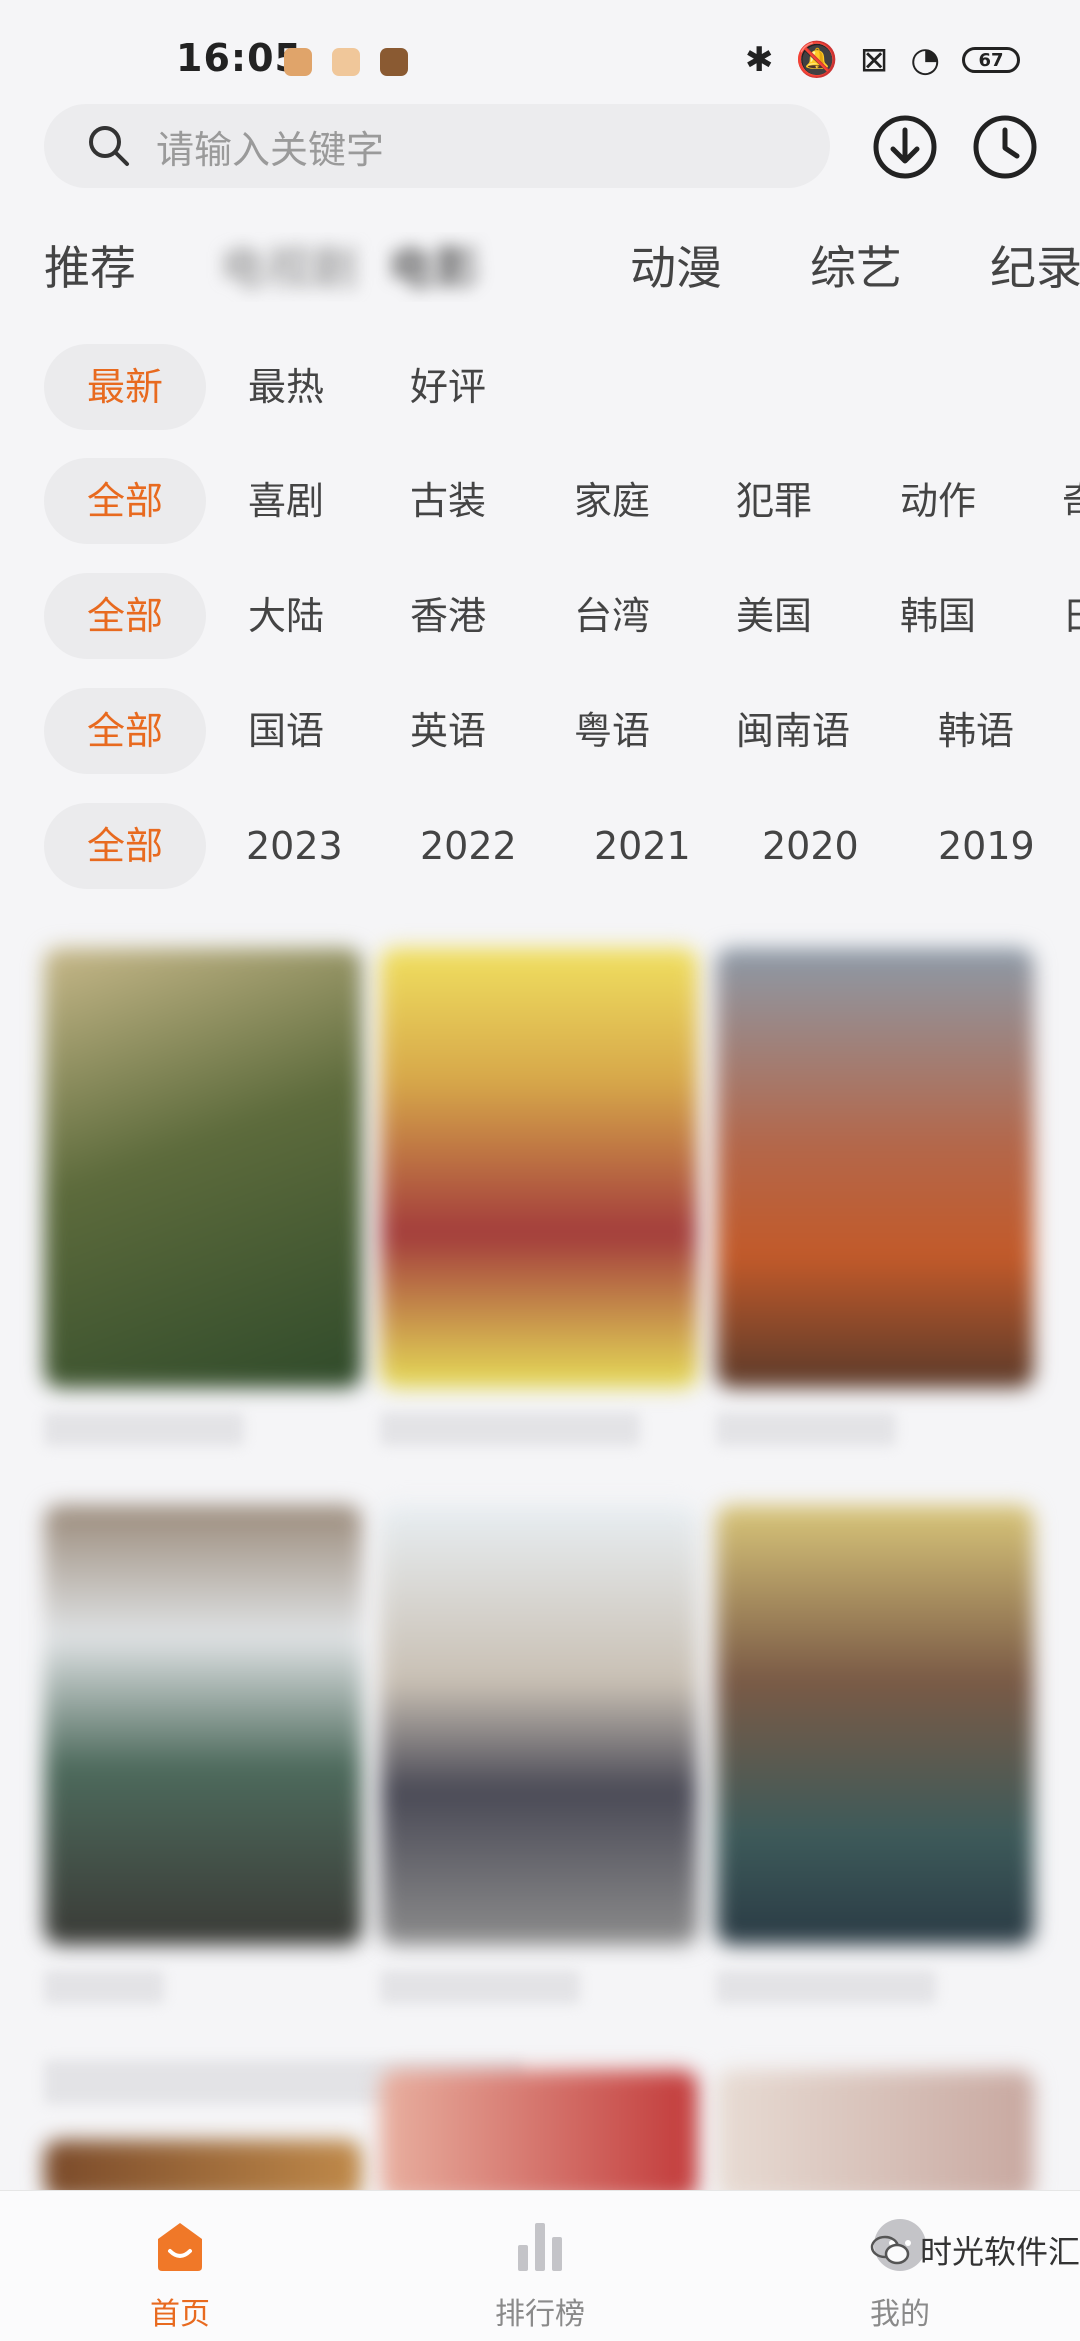  What do you see at coordinates (1071, 616) in the screenshot?
I see `filter-chip: 日` at bounding box center [1071, 616].